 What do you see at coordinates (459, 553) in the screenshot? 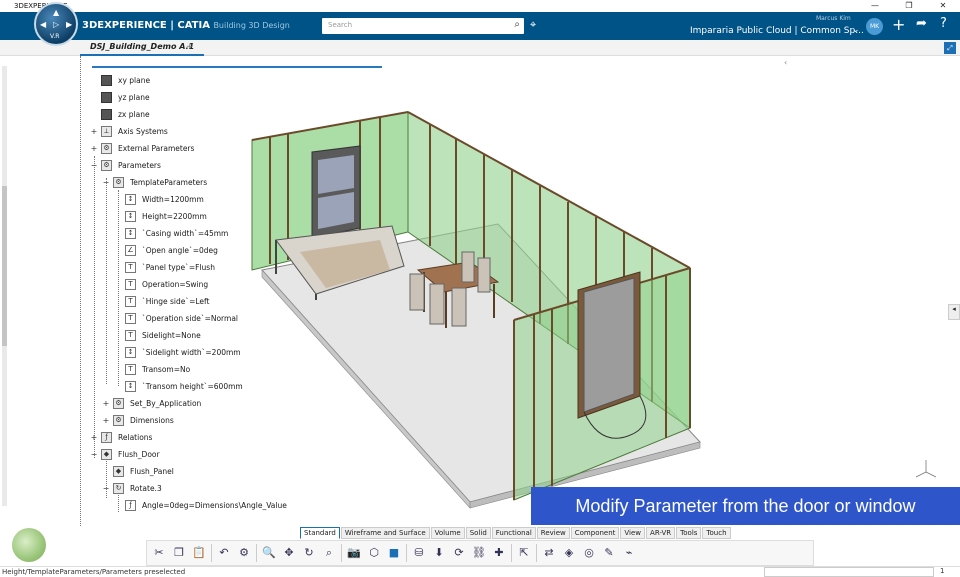
I see `refresh-icon: ⟳` at bounding box center [459, 553].